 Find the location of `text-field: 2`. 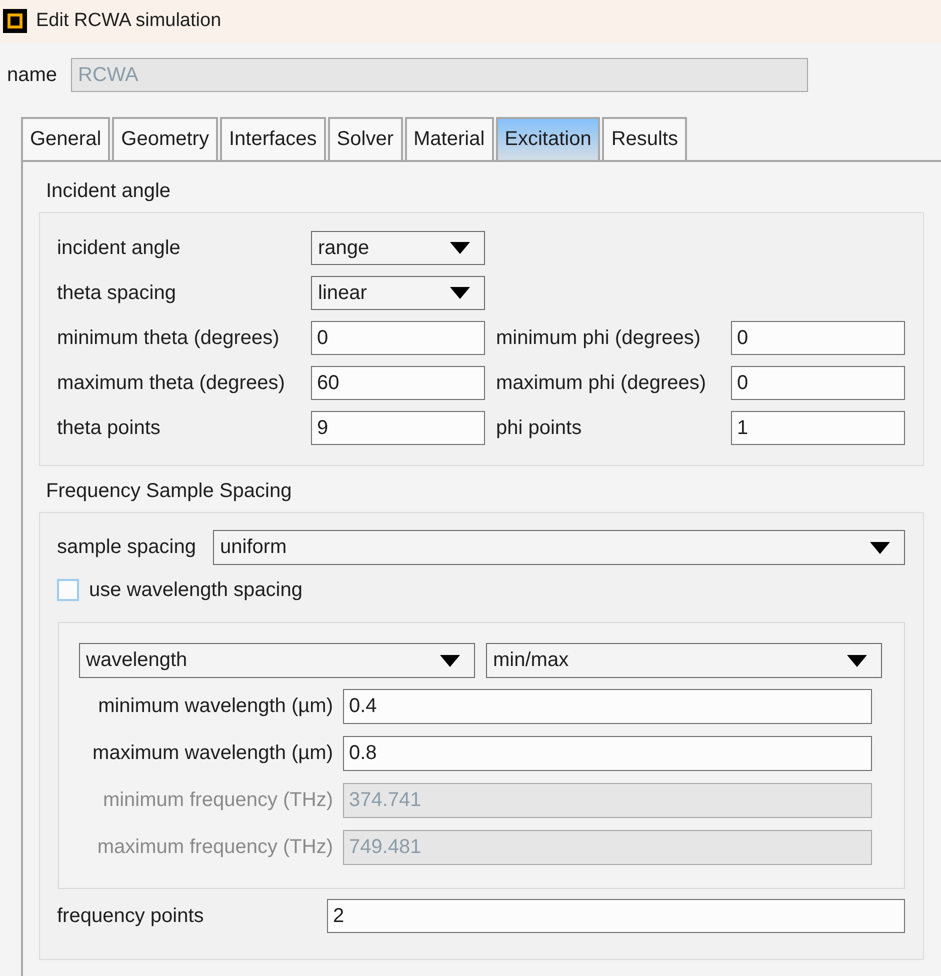

text-field: 2 is located at coordinates (616, 916).